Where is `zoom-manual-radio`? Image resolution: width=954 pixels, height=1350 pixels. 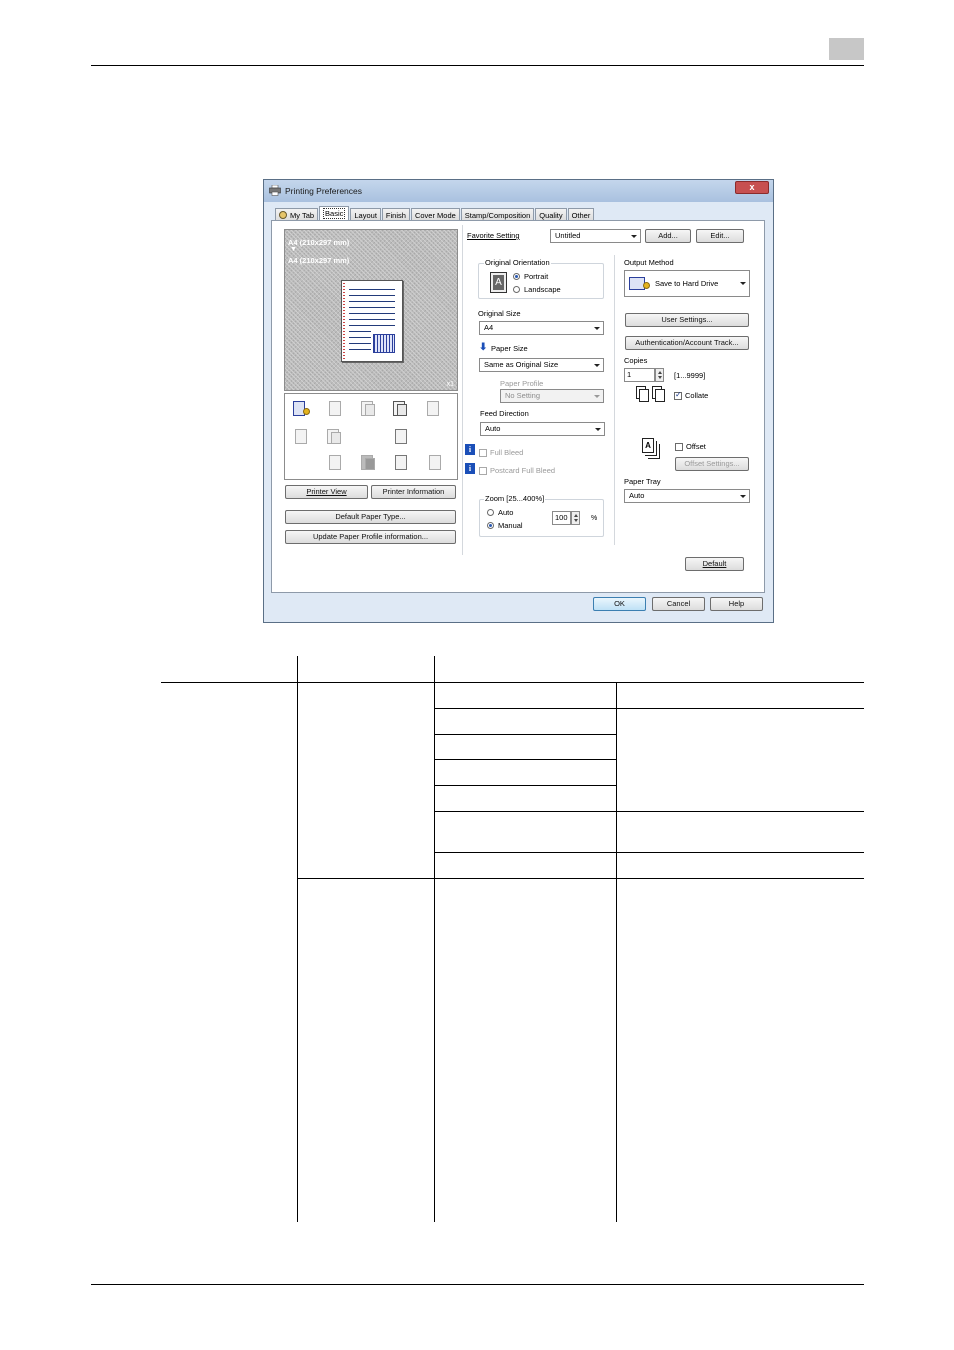
zoom-manual-radio is located at coordinates (490, 525).